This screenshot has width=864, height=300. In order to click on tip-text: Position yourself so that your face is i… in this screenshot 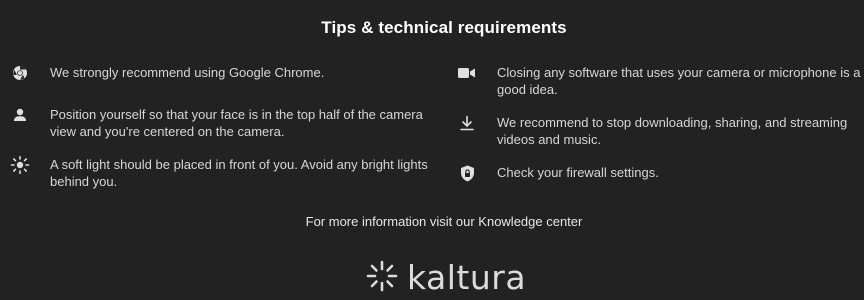, I will do `click(236, 123)`.